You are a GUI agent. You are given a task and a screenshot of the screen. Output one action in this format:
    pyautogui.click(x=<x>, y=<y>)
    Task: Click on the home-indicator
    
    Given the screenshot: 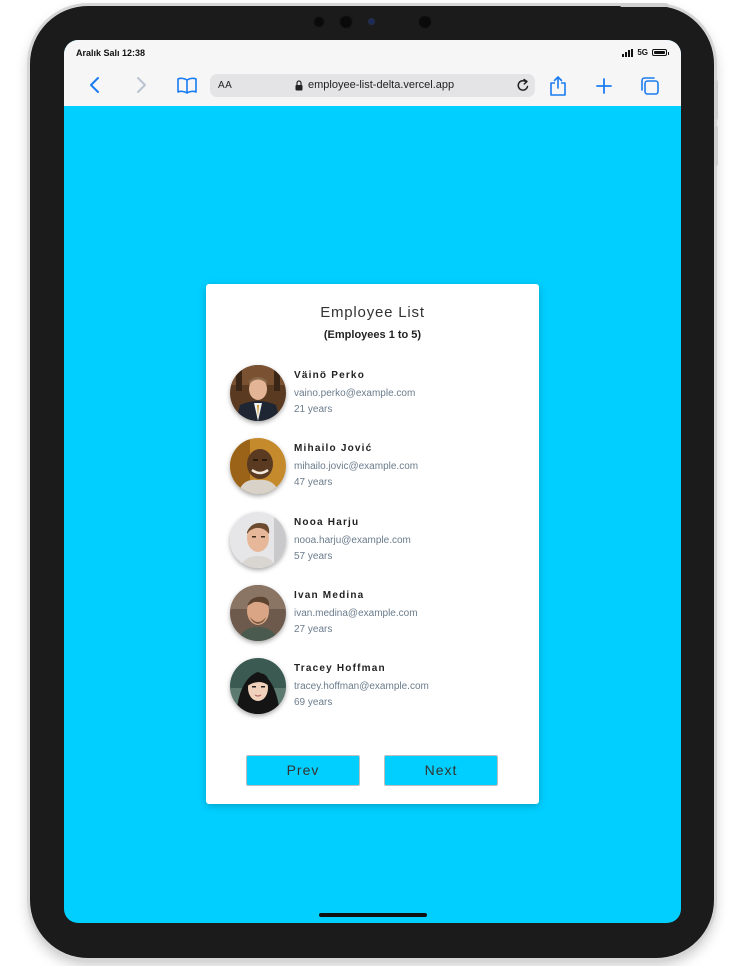 What is the action you would take?
    pyautogui.click(x=373, y=915)
    